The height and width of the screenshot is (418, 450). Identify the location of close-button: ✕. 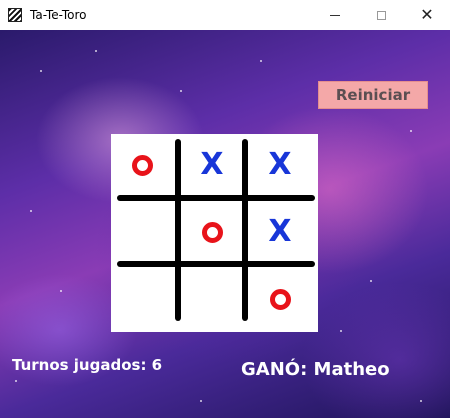
(427, 15).